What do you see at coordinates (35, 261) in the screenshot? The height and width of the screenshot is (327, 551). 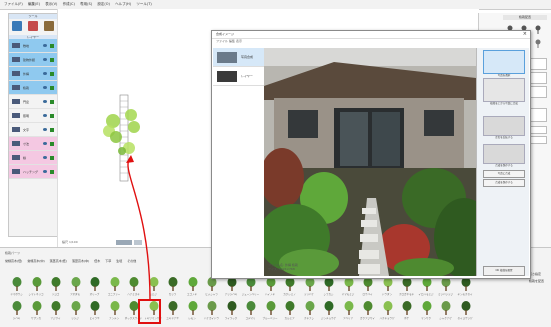 I see `tab-evergreen-mid: 常緑高木(中)` at bounding box center [35, 261].